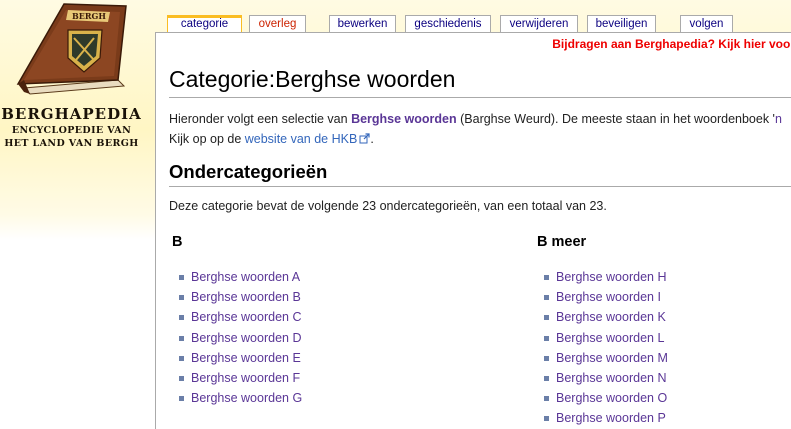 Image resolution: width=791 pixels, height=429 pixels. Describe the element at coordinates (539, 24) in the screenshot. I see `tab-verwijderen: verwijderen` at that location.